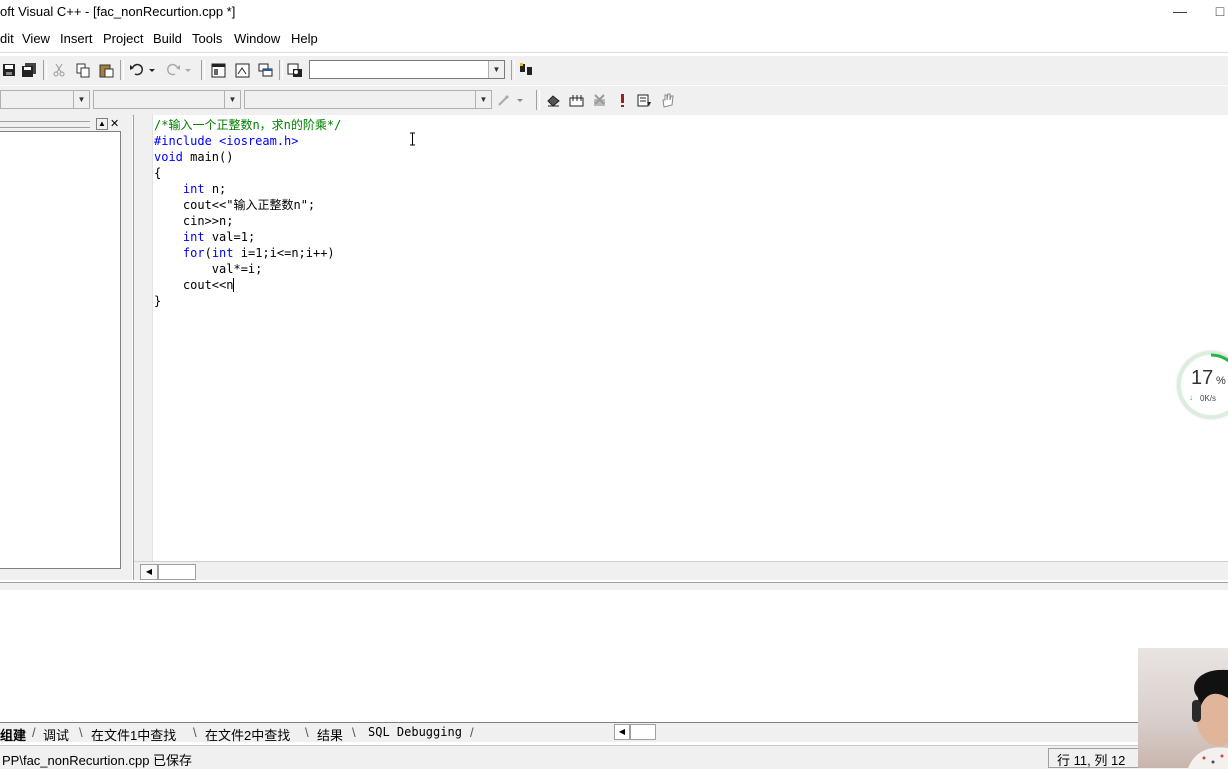 Image resolution: width=1228 pixels, height=769 pixels. I want to click on paste-icon, so click(106, 70).